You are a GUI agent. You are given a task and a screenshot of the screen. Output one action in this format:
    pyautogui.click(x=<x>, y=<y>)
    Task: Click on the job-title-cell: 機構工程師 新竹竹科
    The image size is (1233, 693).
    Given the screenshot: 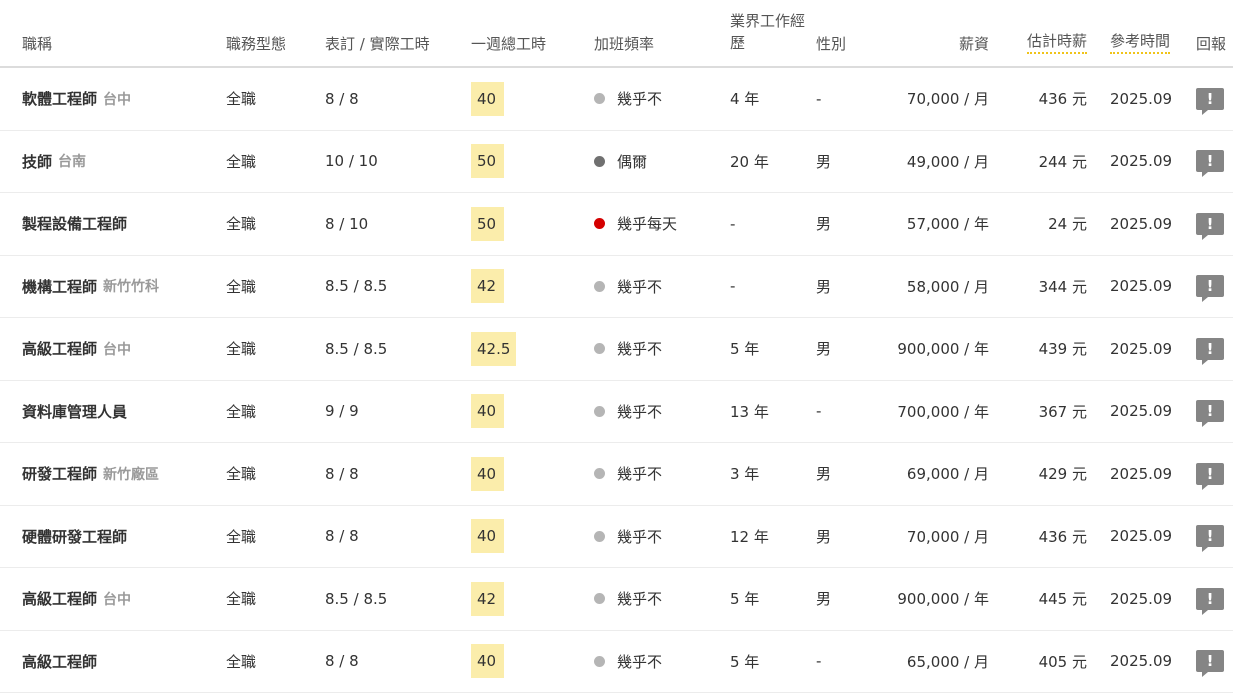 What is the action you would take?
    pyautogui.click(x=90, y=287)
    